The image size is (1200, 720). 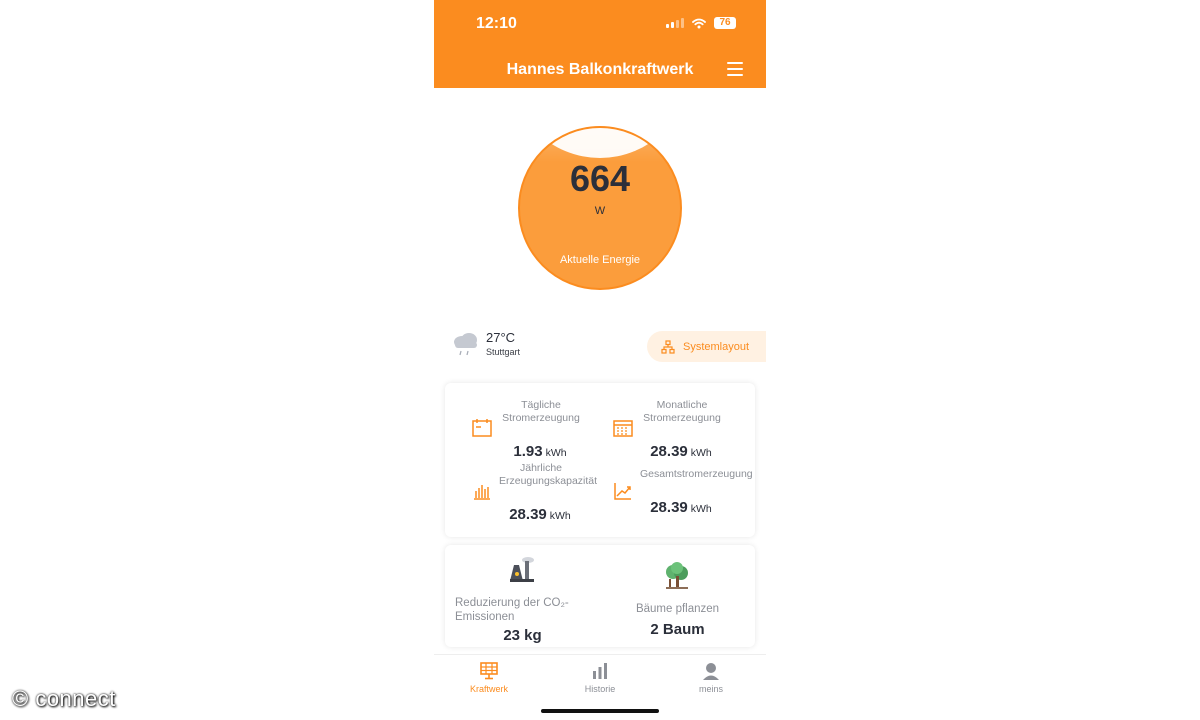 What do you see at coordinates (522, 635) in the screenshot?
I see `eco-value: 23 kg` at bounding box center [522, 635].